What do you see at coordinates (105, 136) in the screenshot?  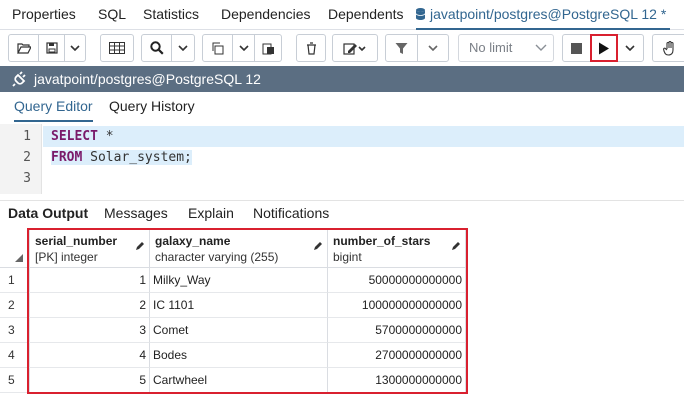 I see `sql-text: *` at bounding box center [105, 136].